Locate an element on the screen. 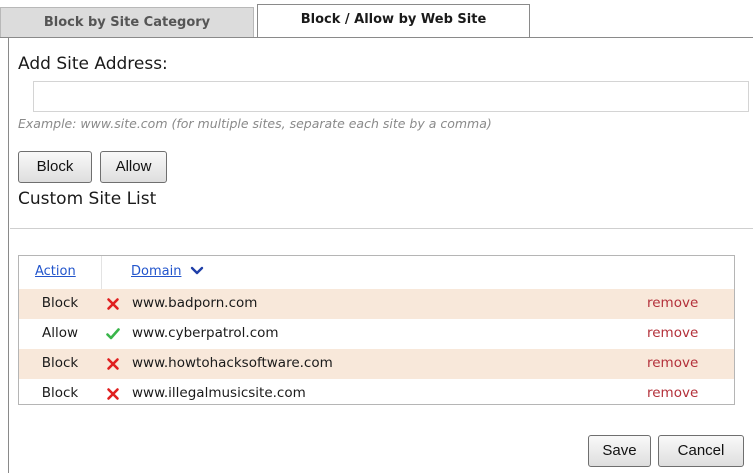  block-button: Block is located at coordinates (55, 167).